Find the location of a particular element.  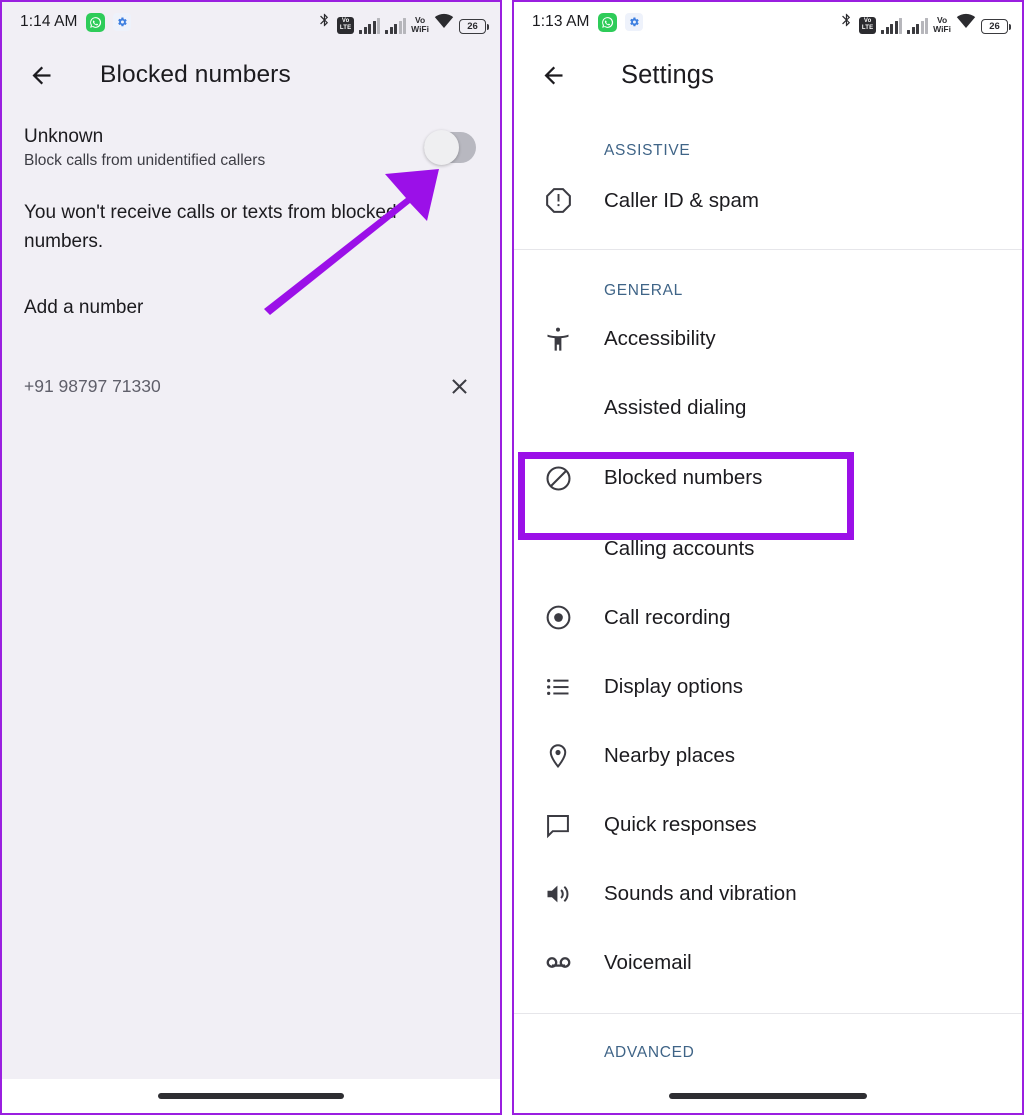

settings-item-sounds-and-vibration: Sounds and vibration is located at coordinates (768, 893).